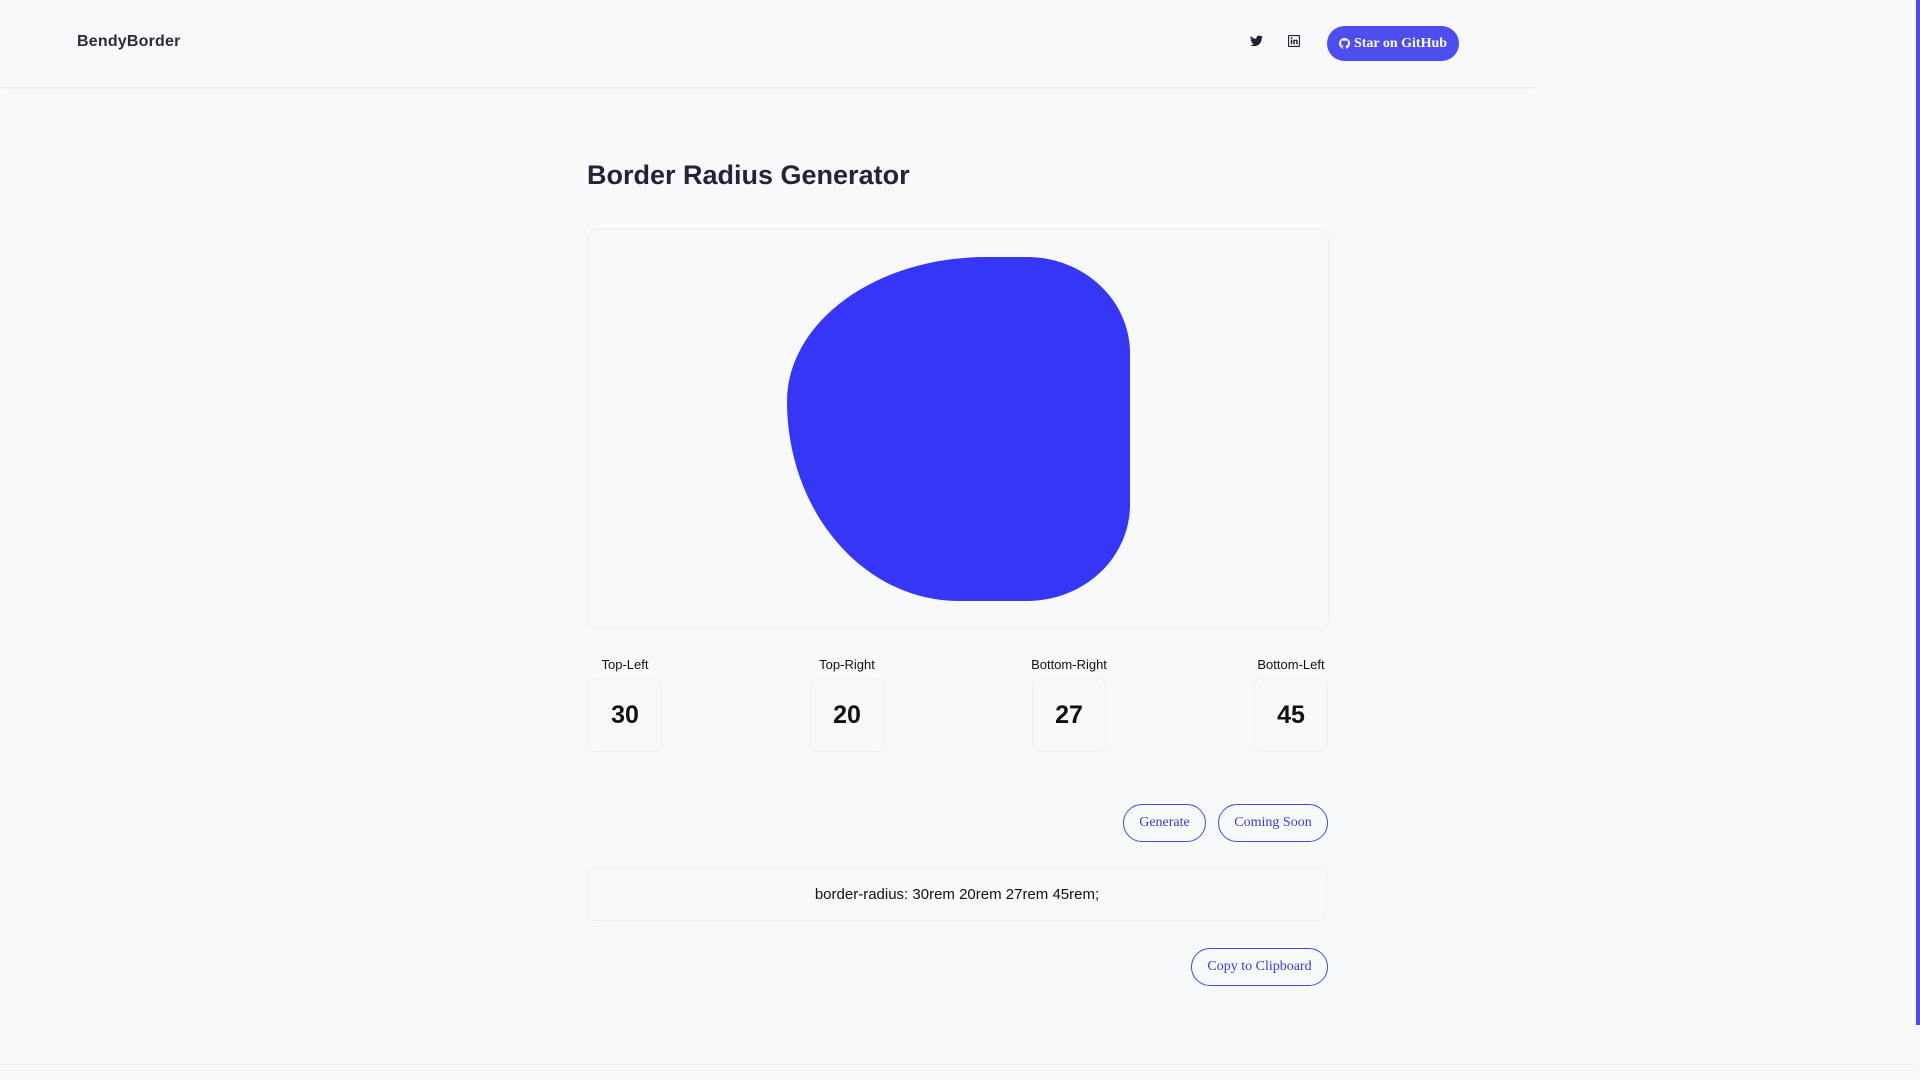 The width and height of the screenshot is (1920, 1080). I want to click on twitter-glyph, so click(1256, 41).